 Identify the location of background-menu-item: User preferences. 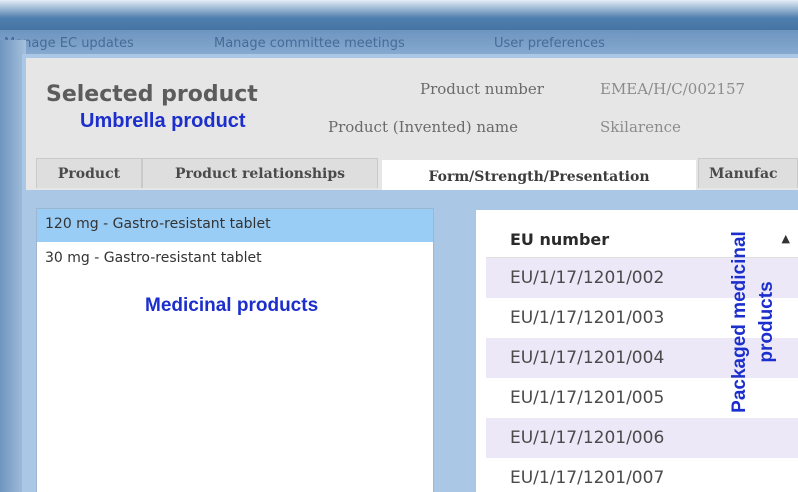
(549, 43).